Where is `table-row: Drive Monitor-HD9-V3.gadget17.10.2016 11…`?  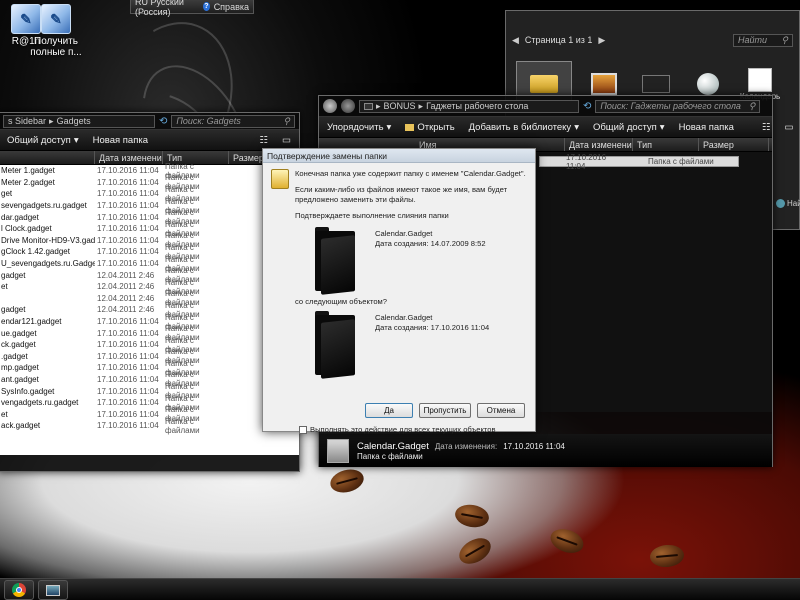
table-row: Drive Monitor-HD9-V3.gadget17.10.2016 11… is located at coordinates (149, 240).